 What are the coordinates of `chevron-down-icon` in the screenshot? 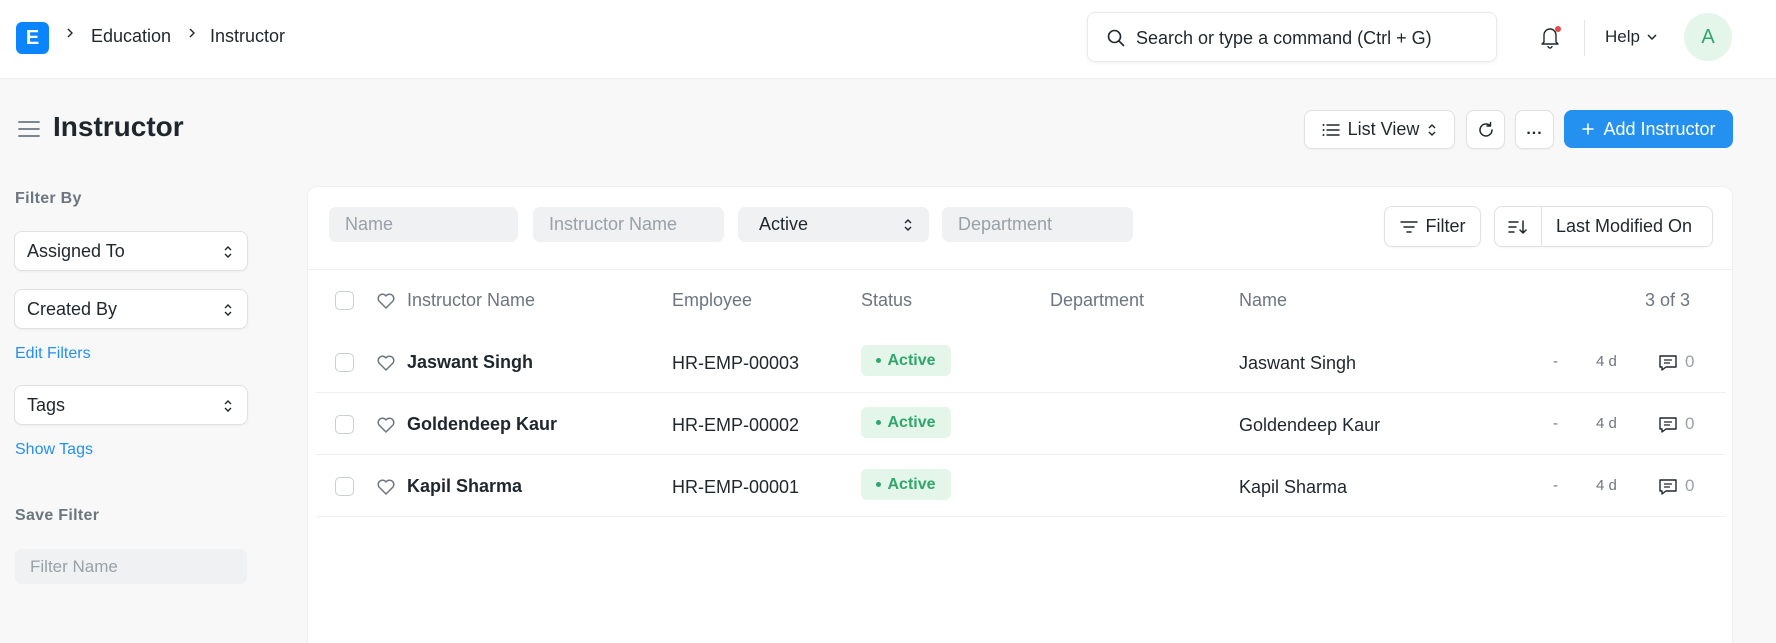 It's located at (1652, 37).